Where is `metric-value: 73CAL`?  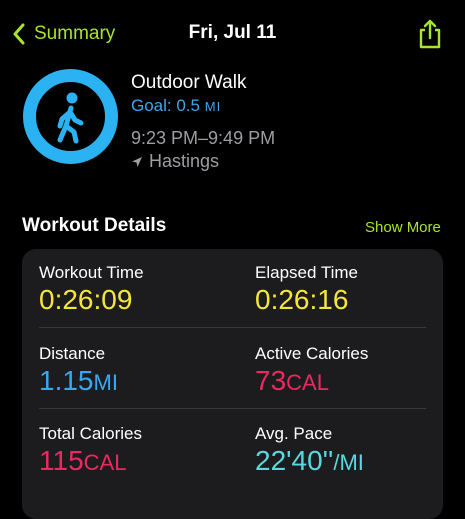
metric-value: 73CAL is located at coordinates (292, 380).